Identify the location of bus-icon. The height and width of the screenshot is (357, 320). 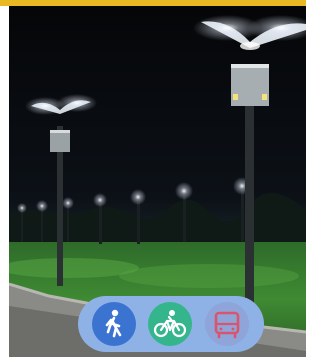
(227, 325).